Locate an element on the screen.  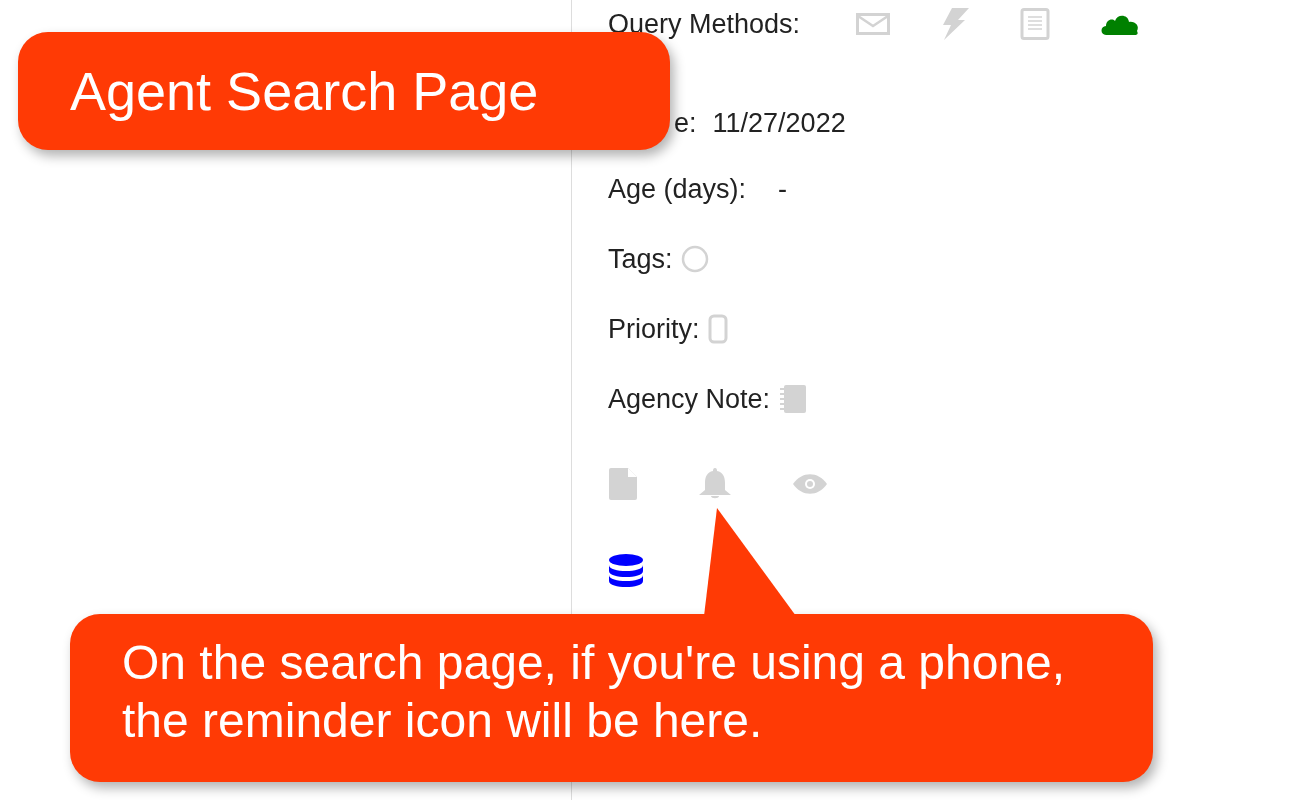
bell-icon is located at coordinates (715, 484).